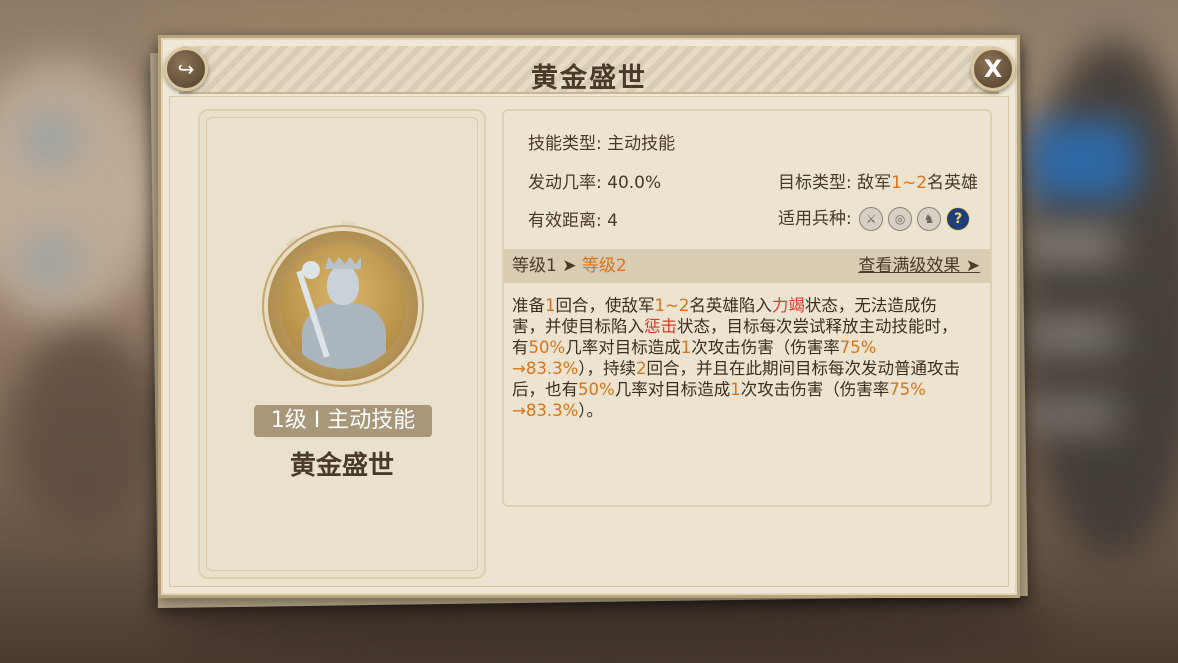  What do you see at coordinates (341, 466) in the screenshot?
I see `skill-name: 黄金盛世` at bounding box center [341, 466].